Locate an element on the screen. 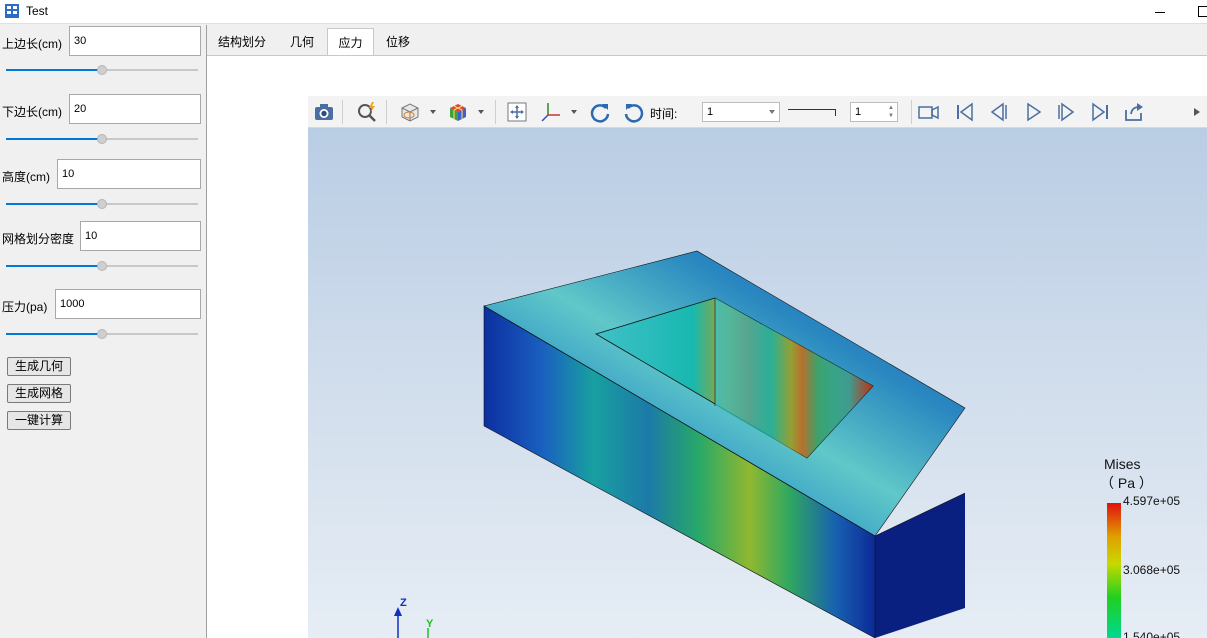 The width and height of the screenshot is (1207, 638). viewer-toolbar: 时间: 1 1 ▲ ▼ is located at coordinates (757, 112).